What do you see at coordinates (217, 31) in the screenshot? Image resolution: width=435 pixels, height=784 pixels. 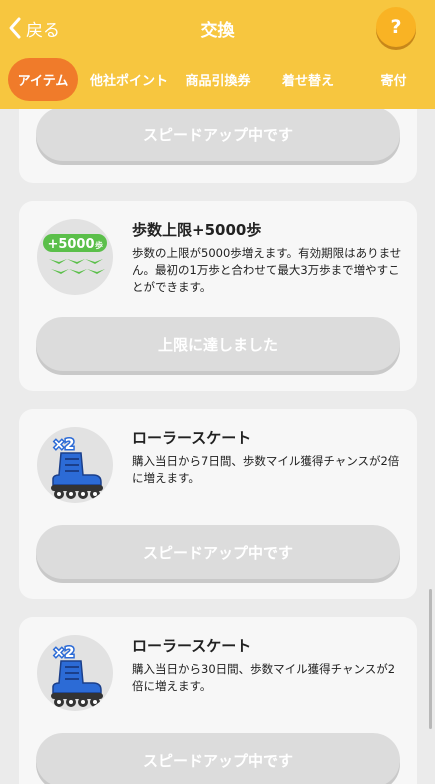 I see `page-title: 交換` at bounding box center [217, 31].